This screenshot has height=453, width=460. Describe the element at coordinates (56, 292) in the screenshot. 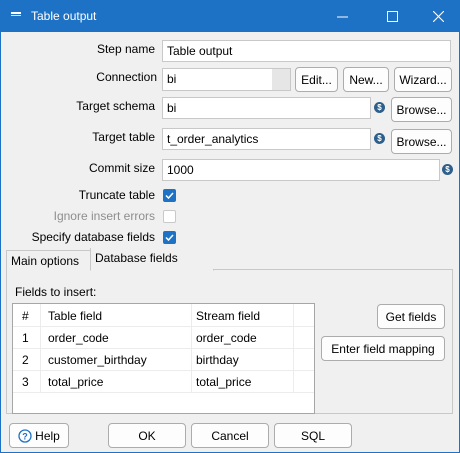

I see `fields-to-insert-label: Fields to insert:` at that location.